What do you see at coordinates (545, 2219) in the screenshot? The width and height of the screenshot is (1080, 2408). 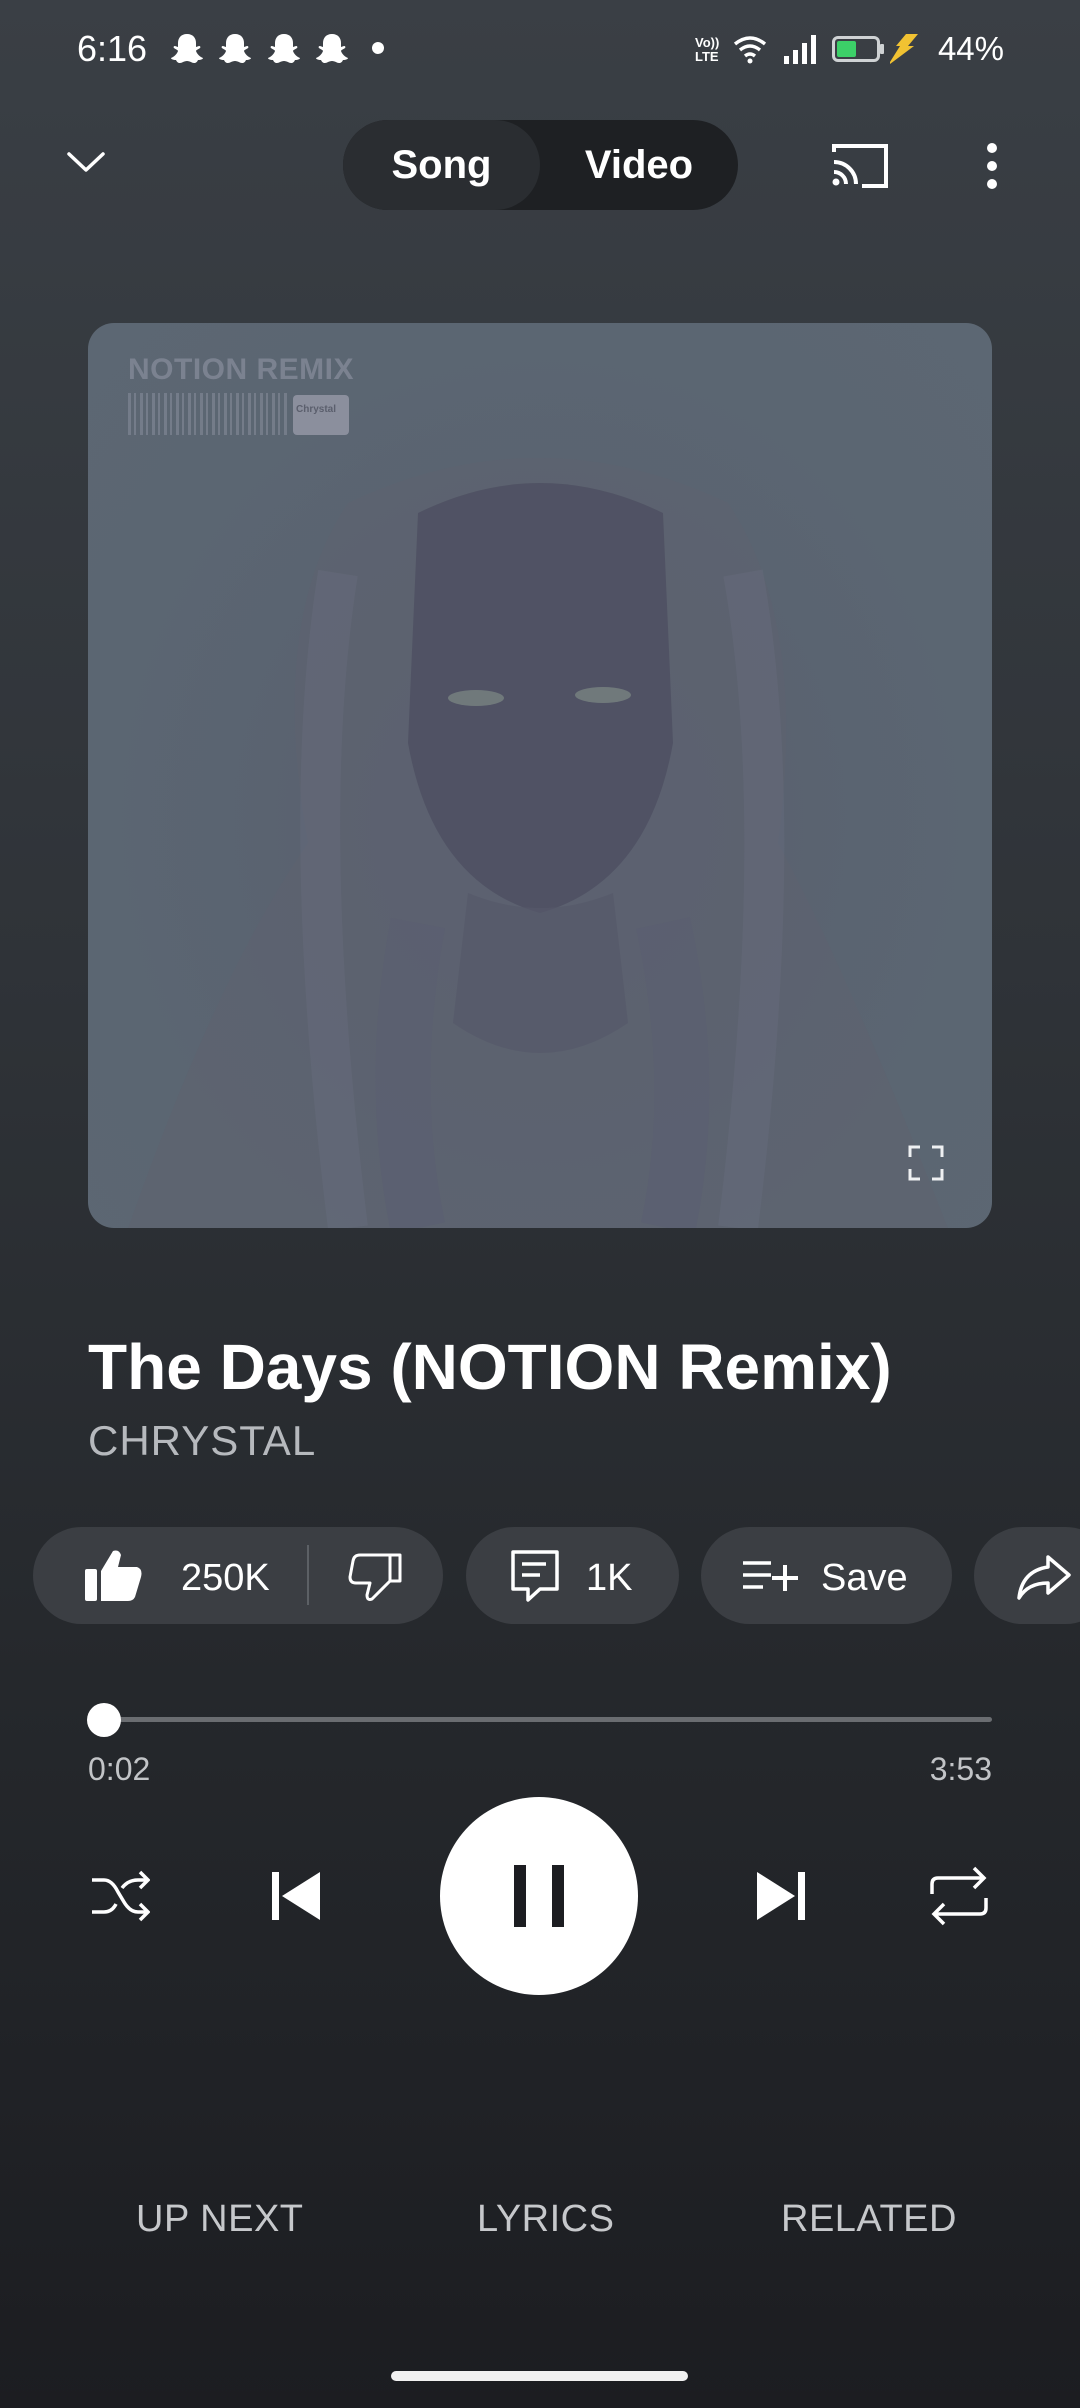 I see `tab-lyrics: LYRICS` at bounding box center [545, 2219].